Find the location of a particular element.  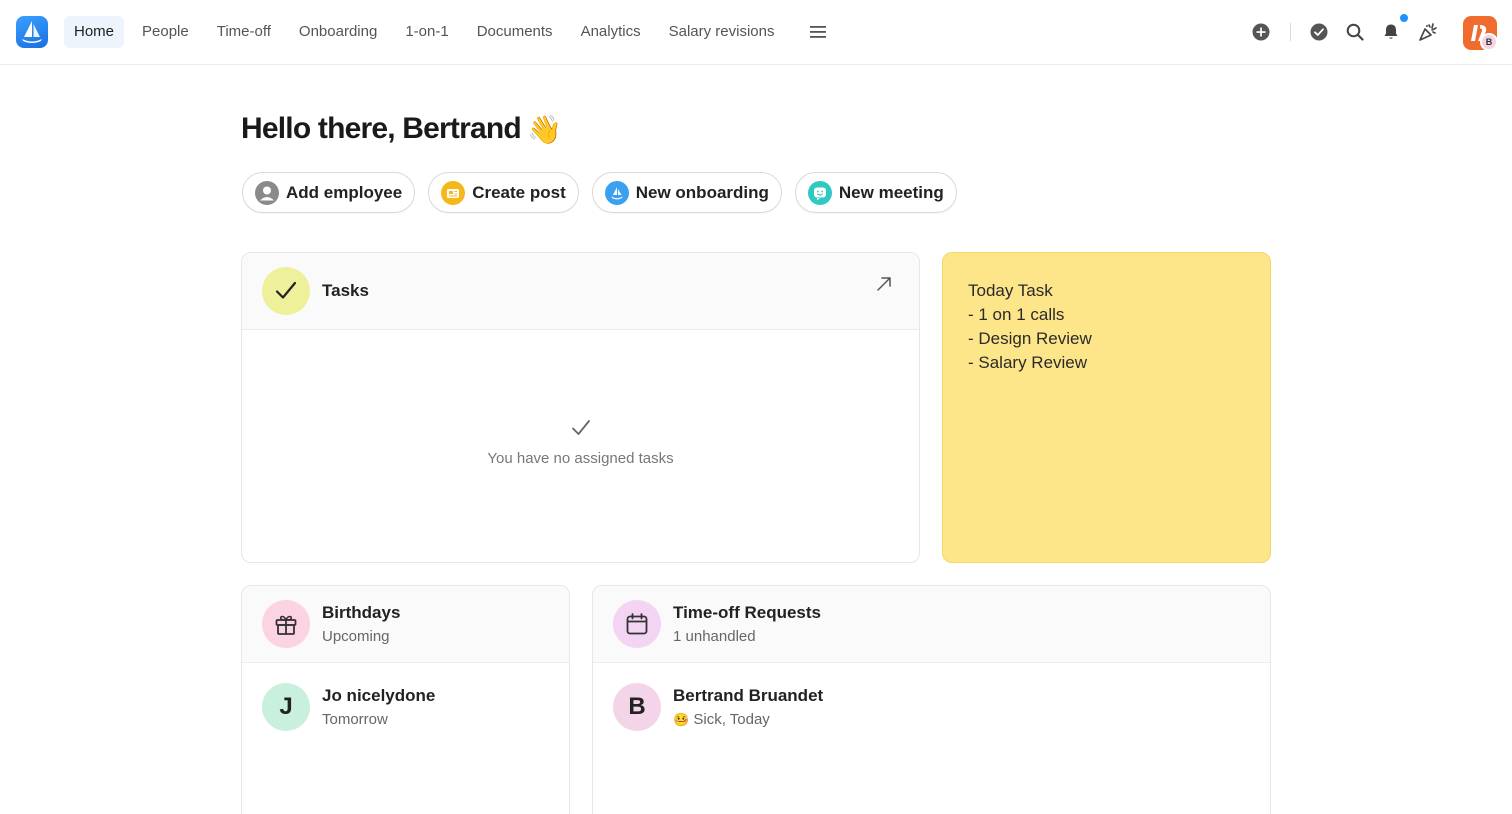

request-detail-text: Sick, Today is located at coordinates (731, 719).